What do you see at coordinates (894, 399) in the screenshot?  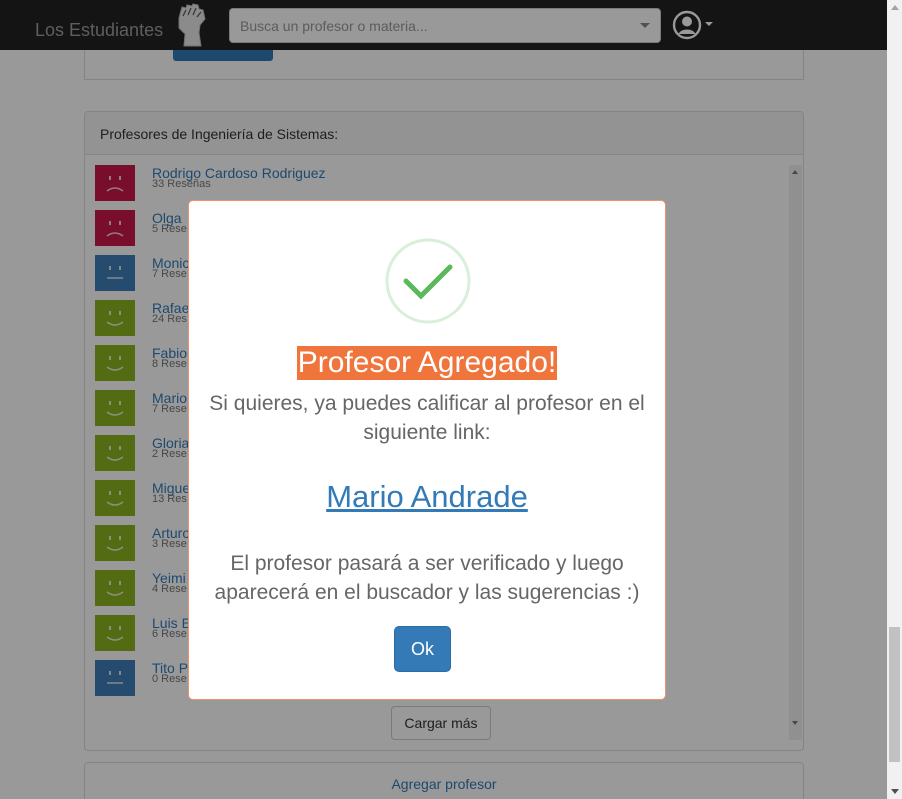 I see `page-scrollbar` at bounding box center [894, 399].